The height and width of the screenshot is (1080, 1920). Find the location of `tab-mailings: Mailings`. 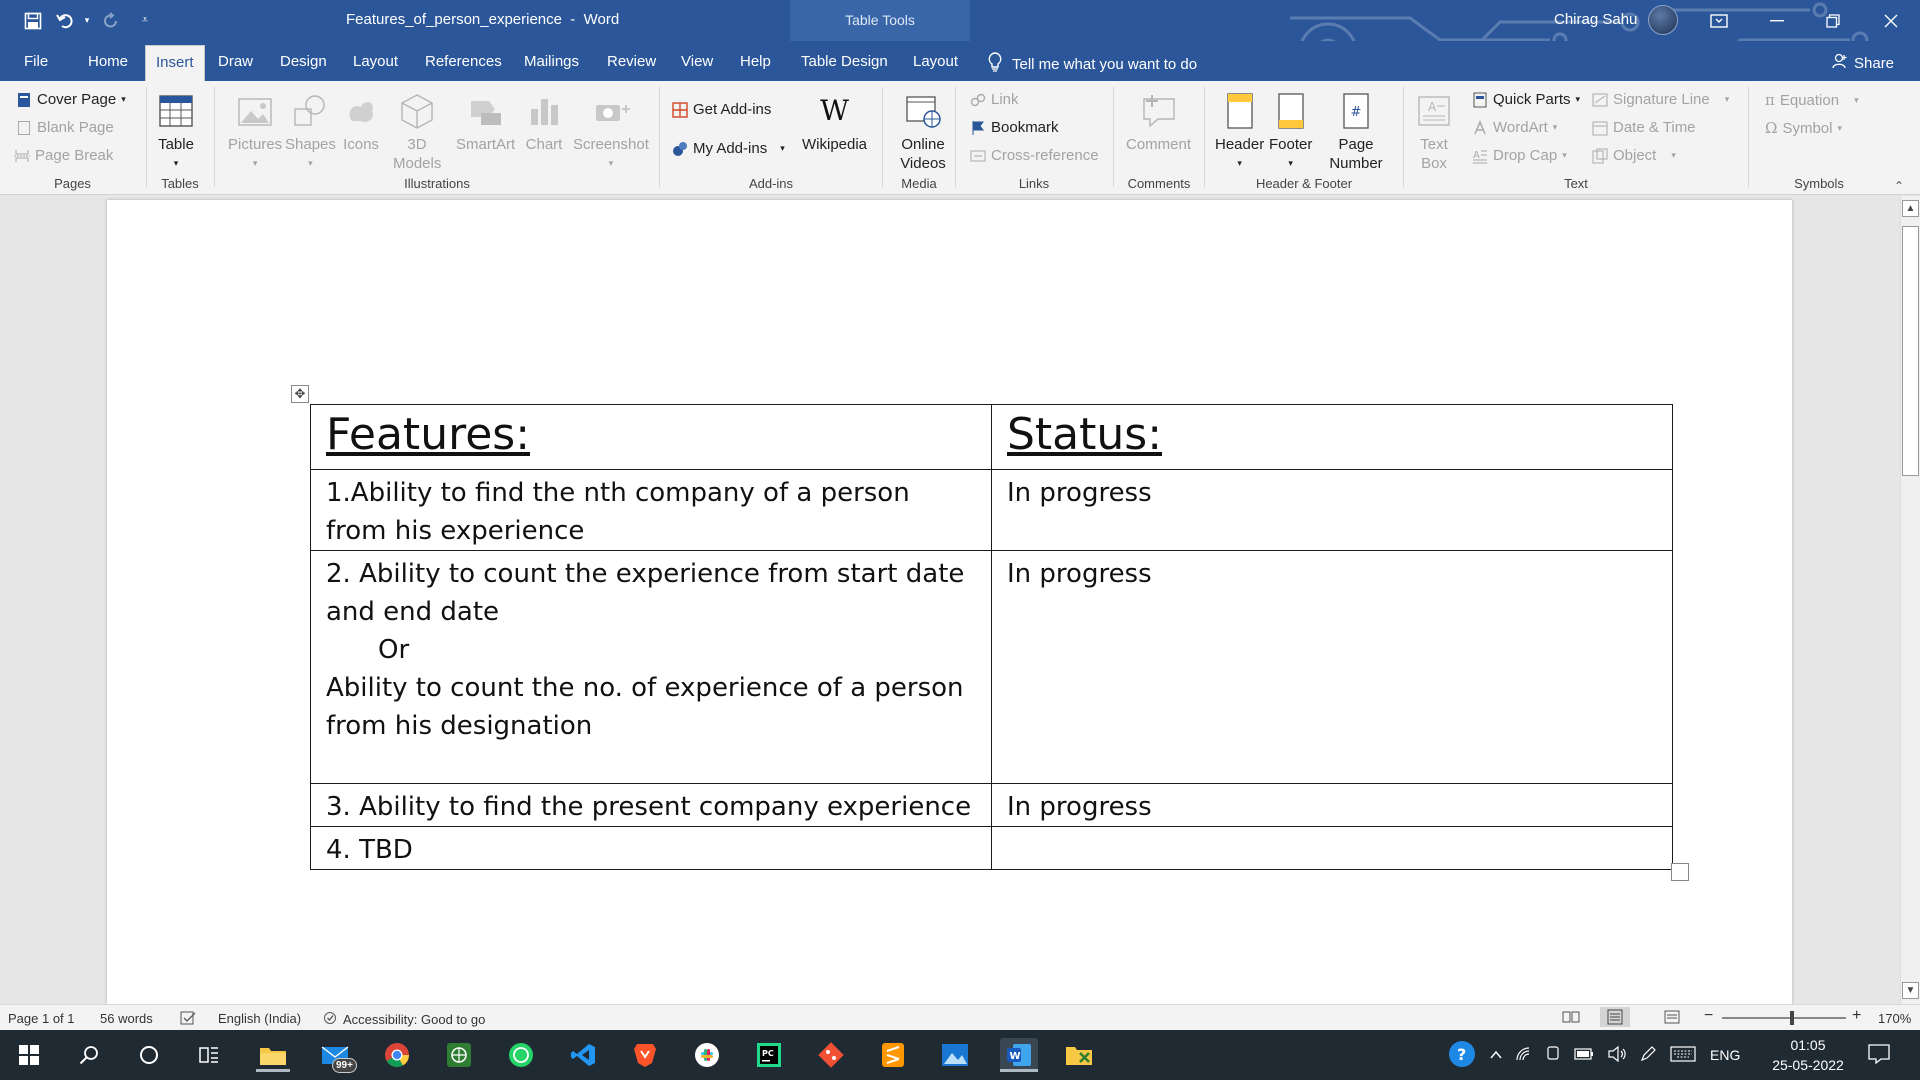

tab-mailings: Mailings is located at coordinates (551, 61).